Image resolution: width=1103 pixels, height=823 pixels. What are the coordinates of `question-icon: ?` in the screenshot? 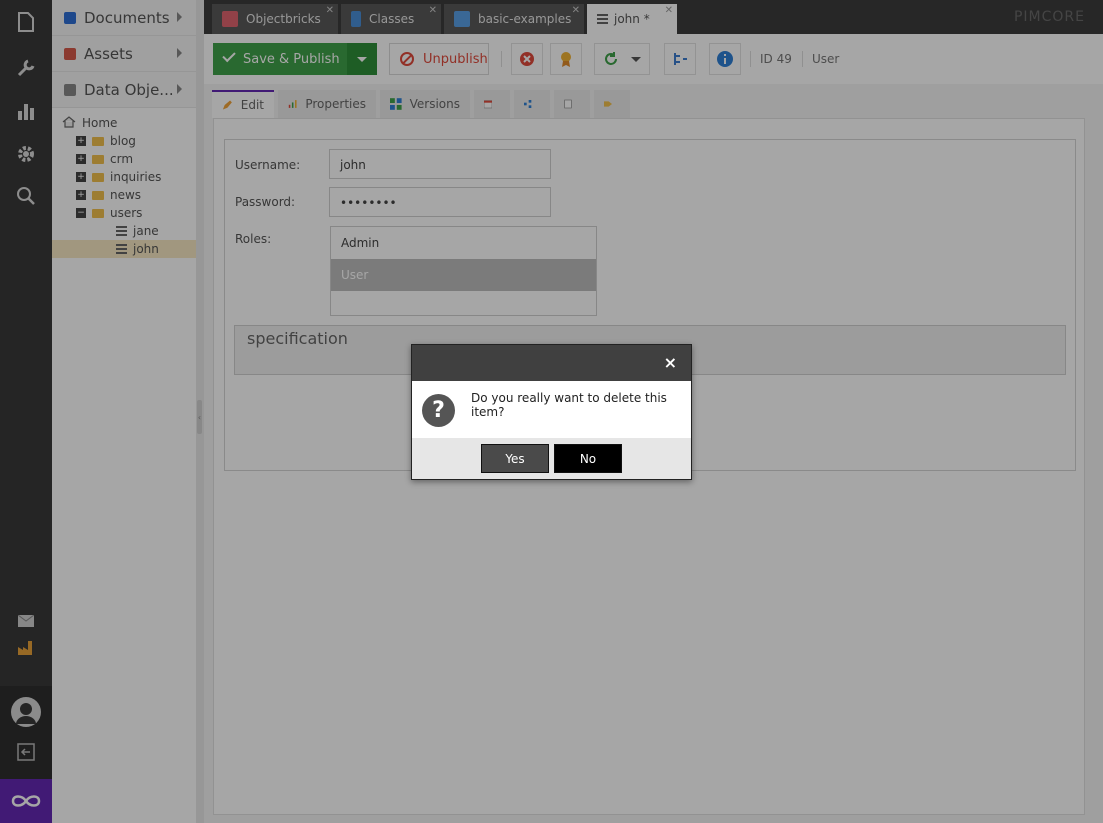 It's located at (438, 410).